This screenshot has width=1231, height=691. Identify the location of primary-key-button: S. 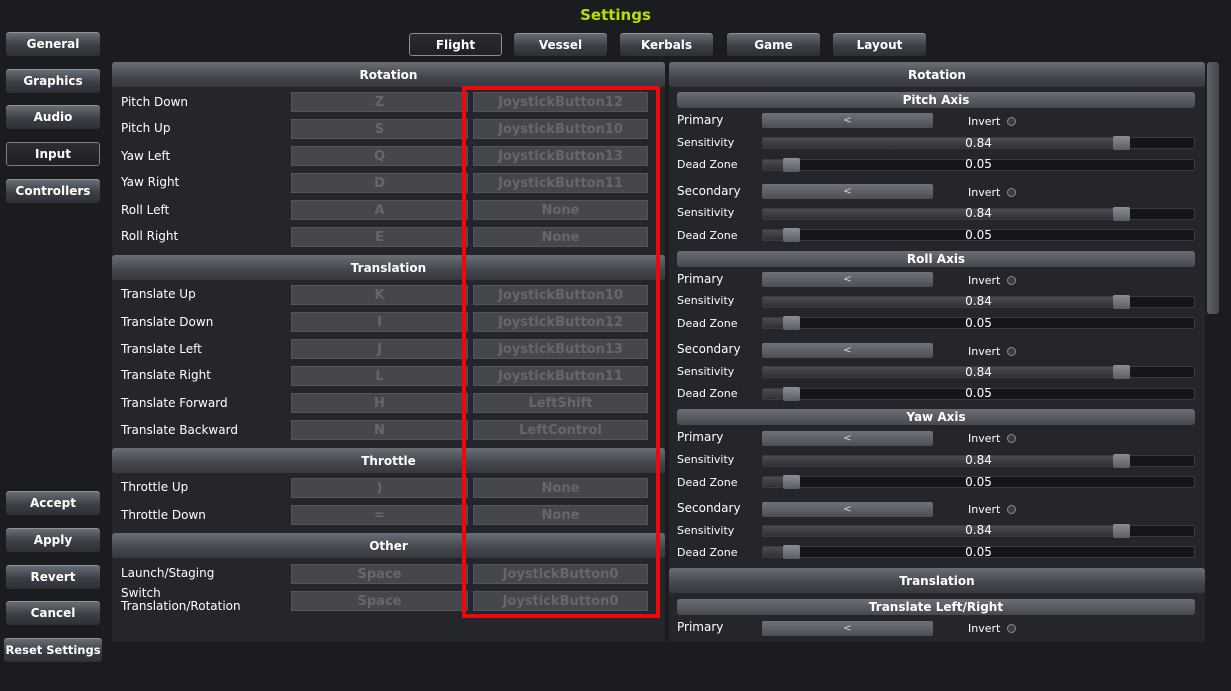
(379, 129).